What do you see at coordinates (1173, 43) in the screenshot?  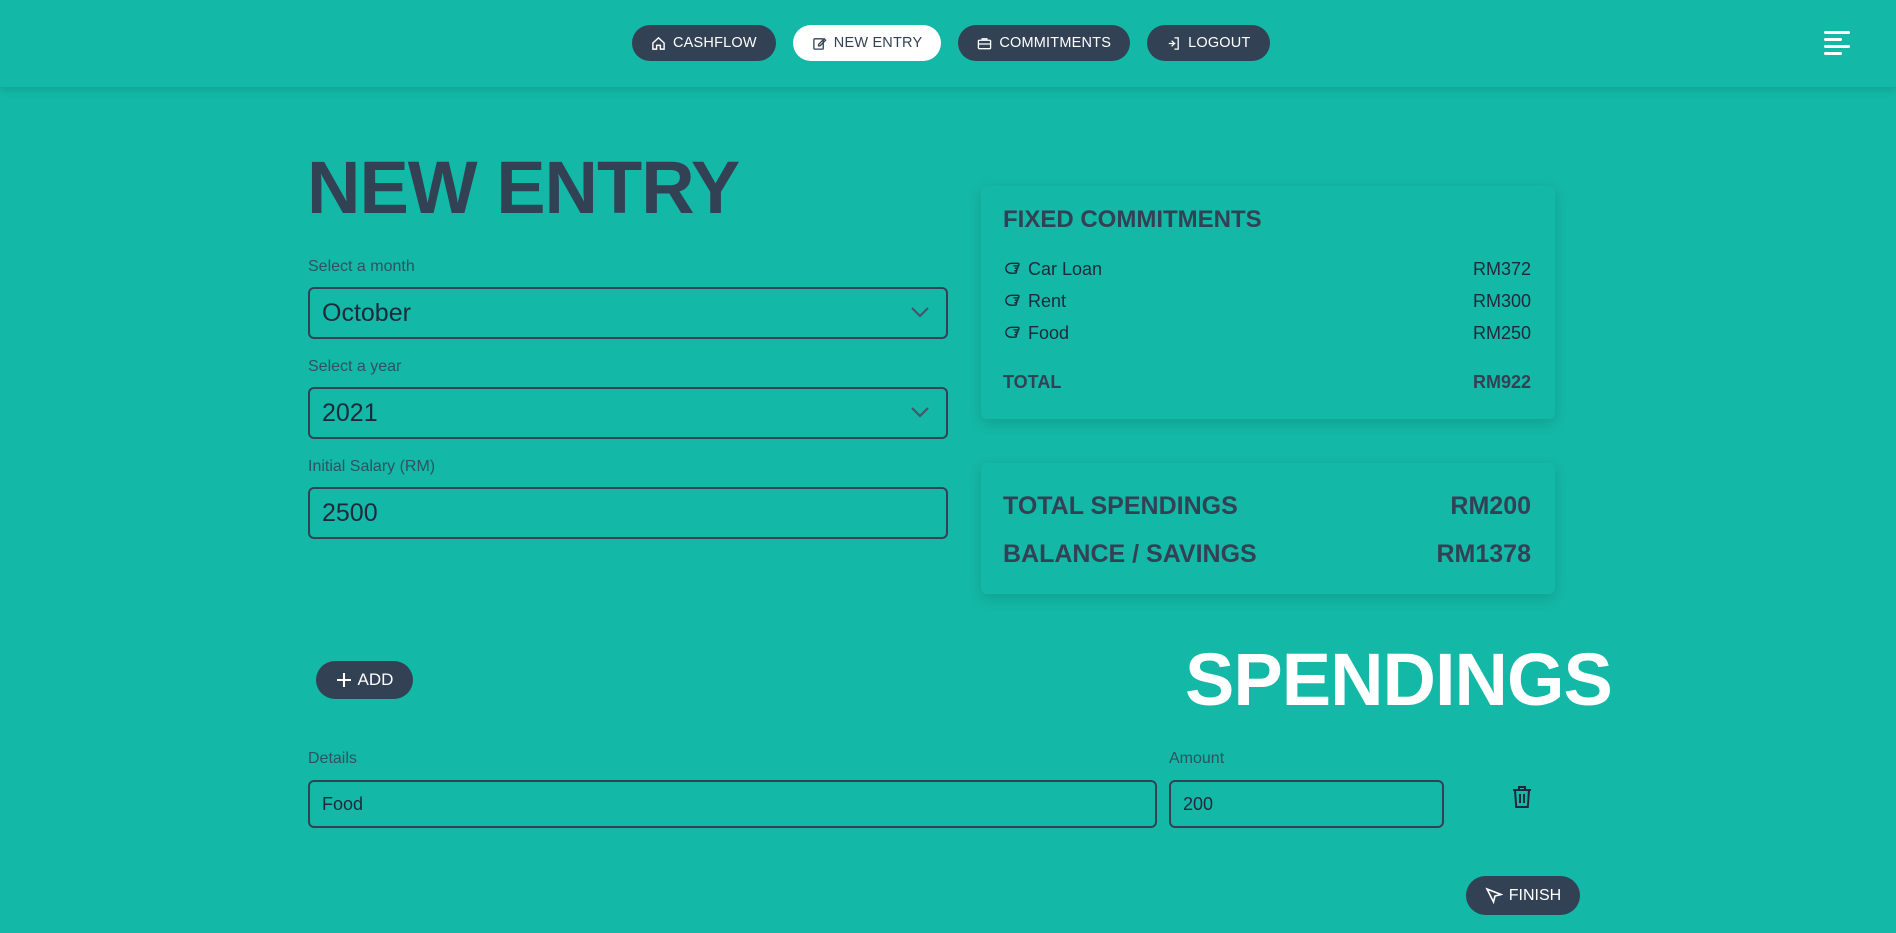 I see `logout-icon` at bounding box center [1173, 43].